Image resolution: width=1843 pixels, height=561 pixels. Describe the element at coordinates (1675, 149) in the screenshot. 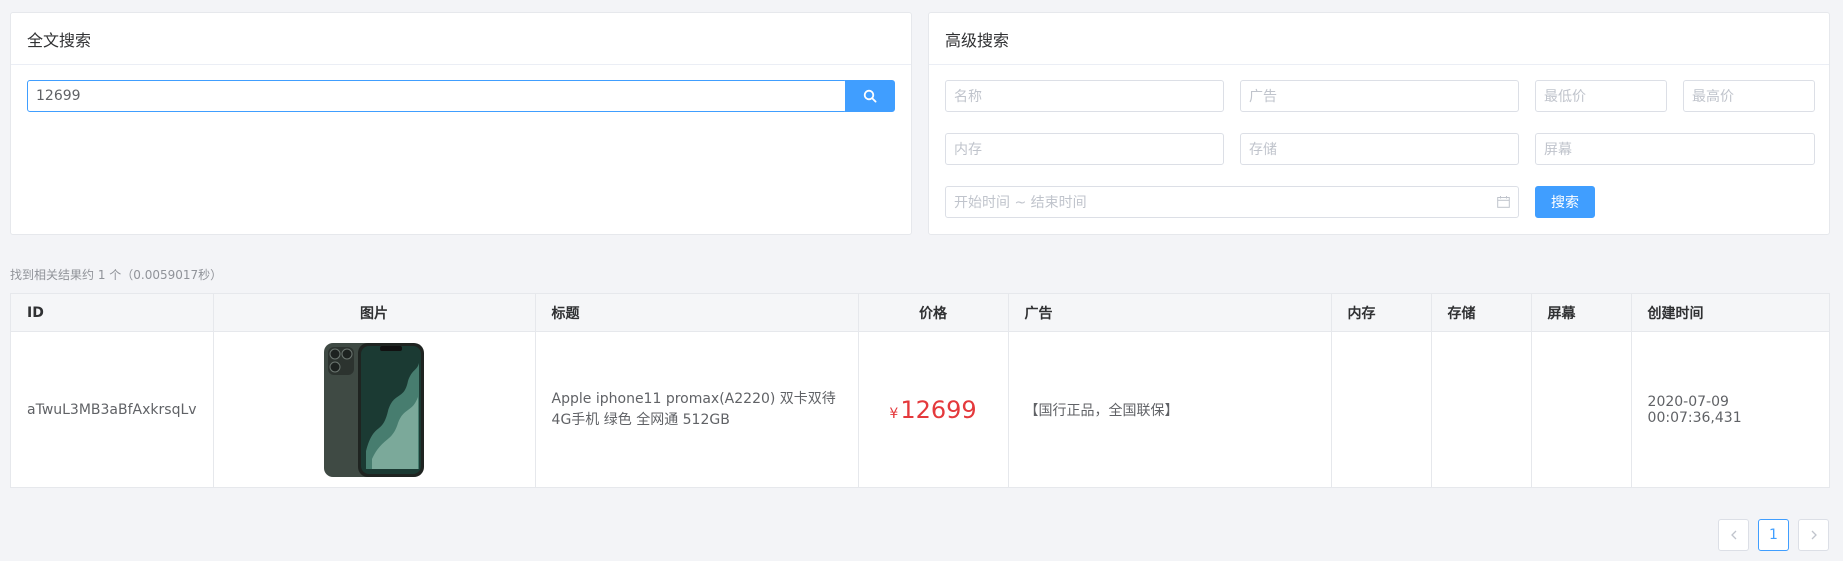

I see `screen-input: 屏幕` at that location.